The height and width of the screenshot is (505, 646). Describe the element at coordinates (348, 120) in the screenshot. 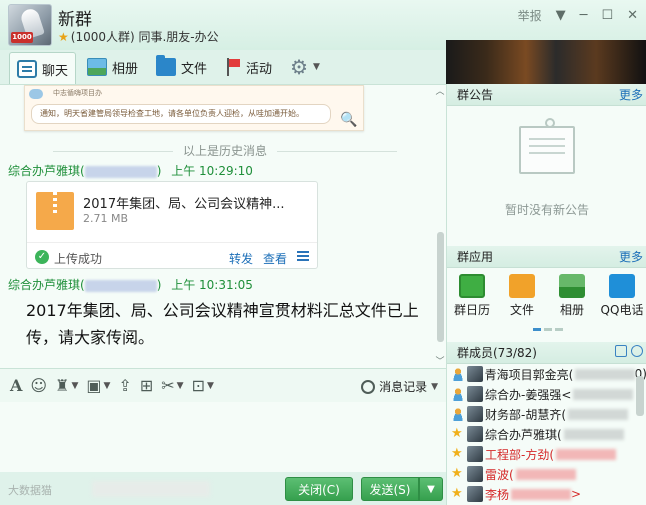

I see `zoom-in-icon: 🔍` at that location.